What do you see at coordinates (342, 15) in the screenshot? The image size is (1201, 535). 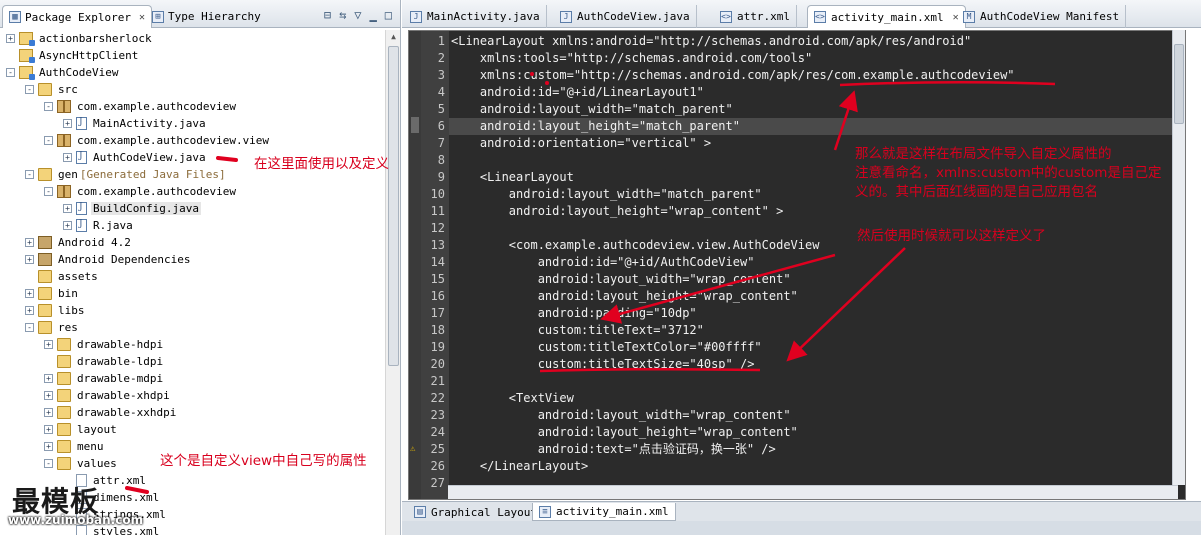 I see `link-editor-icon: ⇆` at bounding box center [342, 15].